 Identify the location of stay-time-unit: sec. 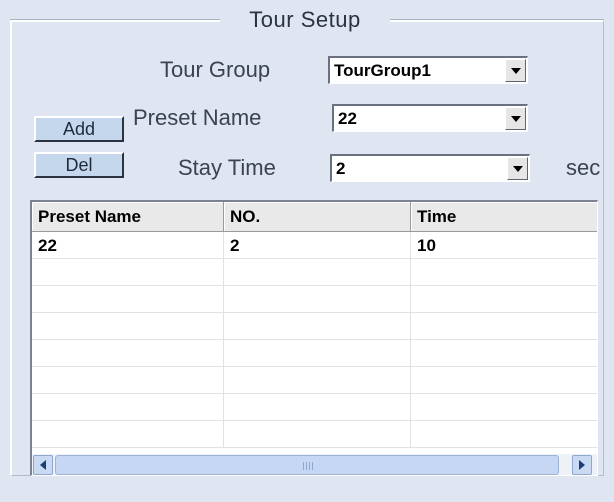
(583, 167).